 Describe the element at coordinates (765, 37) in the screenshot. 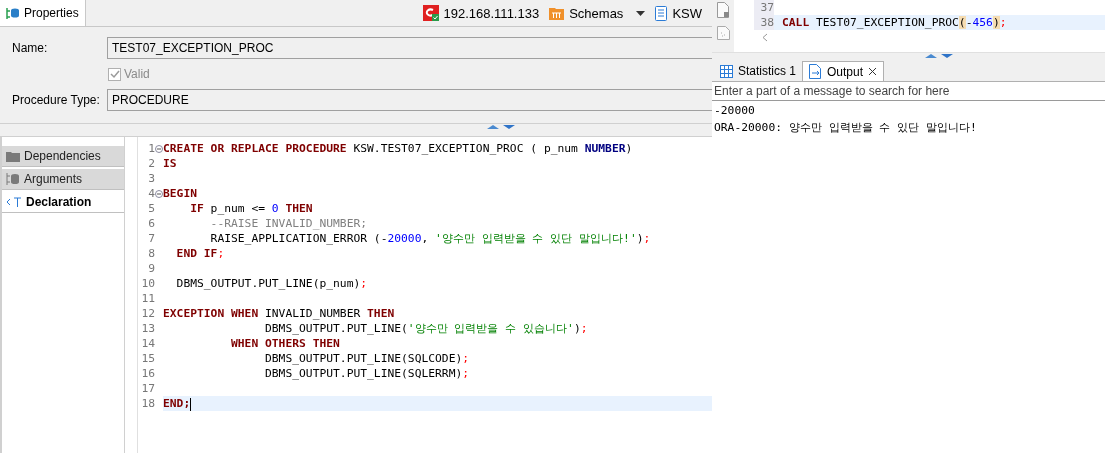

I see `scroll-left-icon` at that location.